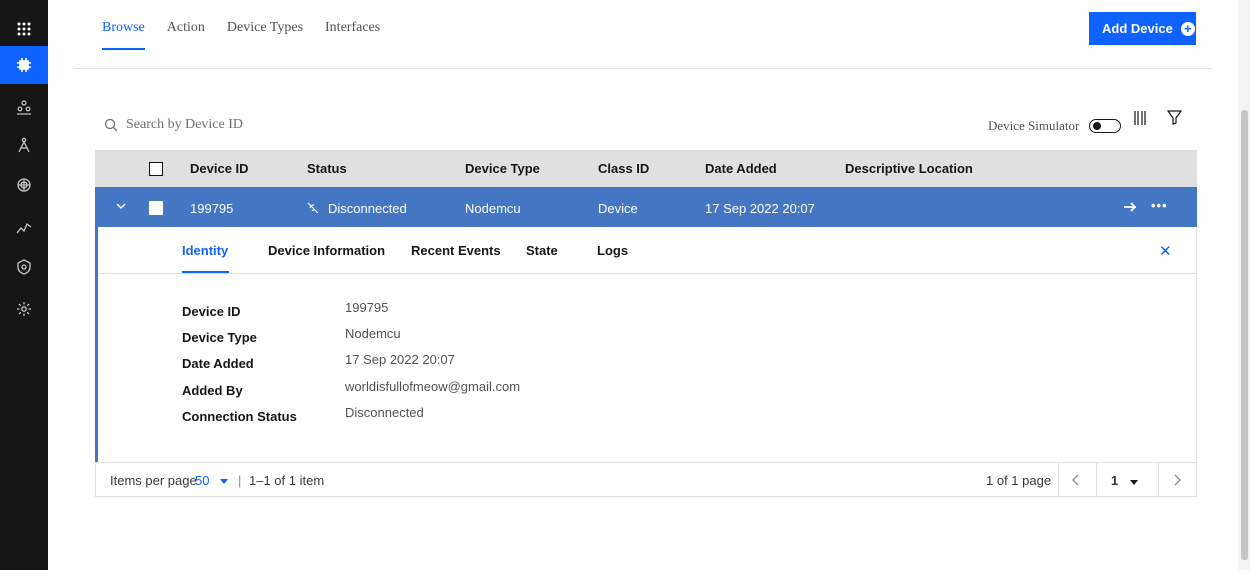 Image resolution: width=1250 pixels, height=570 pixels. I want to click on current-page-select: 1, so click(1114, 480).